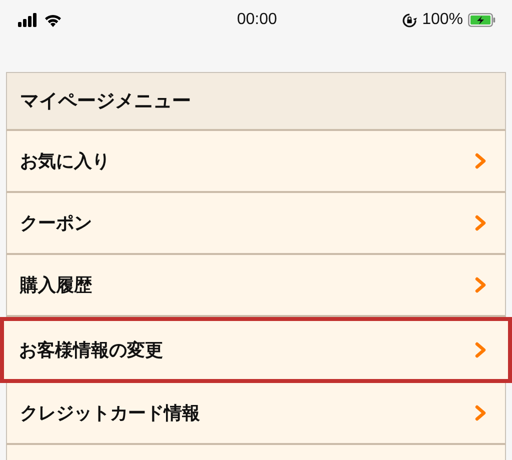  What do you see at coordinates (482, 20) in the screenshot?
I see `battery-charging-icon` at bounding box center [482, 20].